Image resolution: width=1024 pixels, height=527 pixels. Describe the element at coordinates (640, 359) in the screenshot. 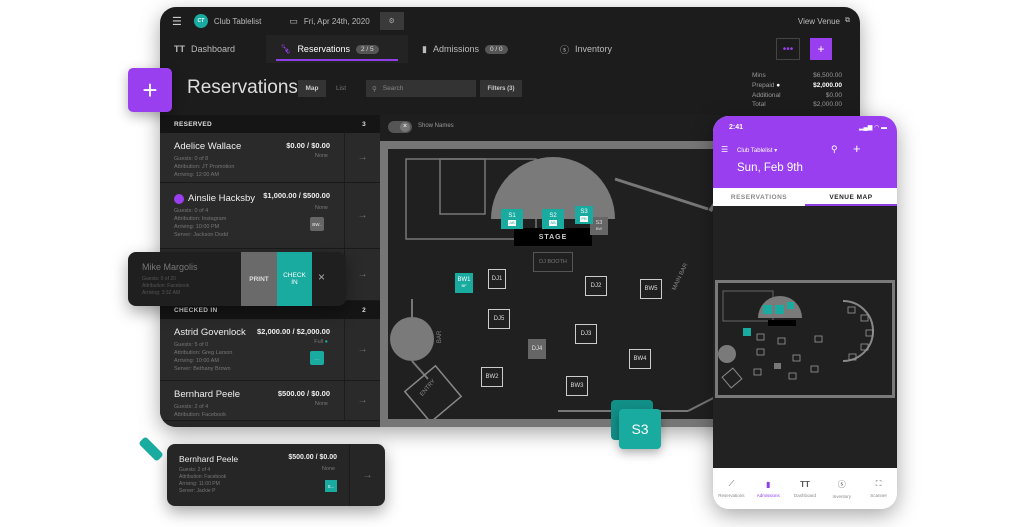

I see `table-bw4: BW4` at that location.